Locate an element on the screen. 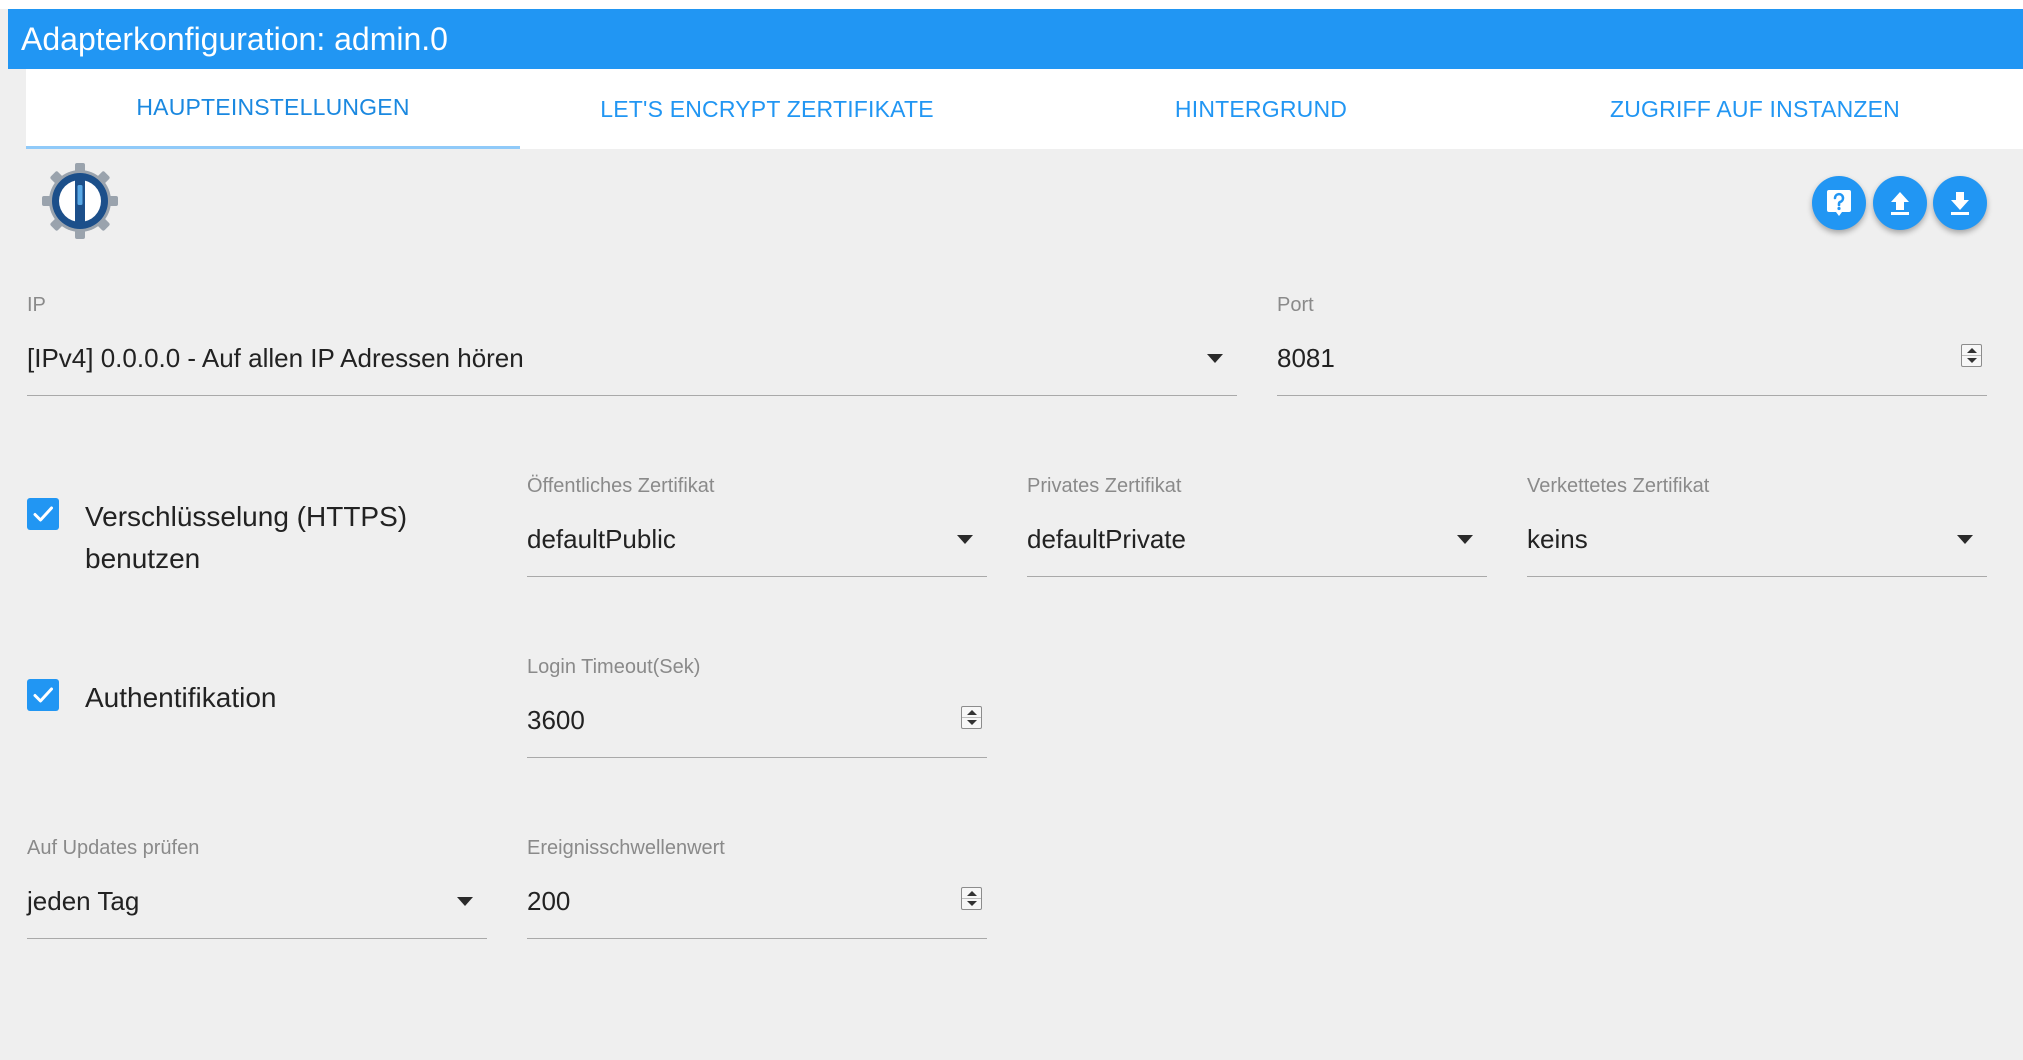 The height and width of the screenshot is (1060, 2023). tab-background: HINTERGRUND is located at coordinates (1261, 109).